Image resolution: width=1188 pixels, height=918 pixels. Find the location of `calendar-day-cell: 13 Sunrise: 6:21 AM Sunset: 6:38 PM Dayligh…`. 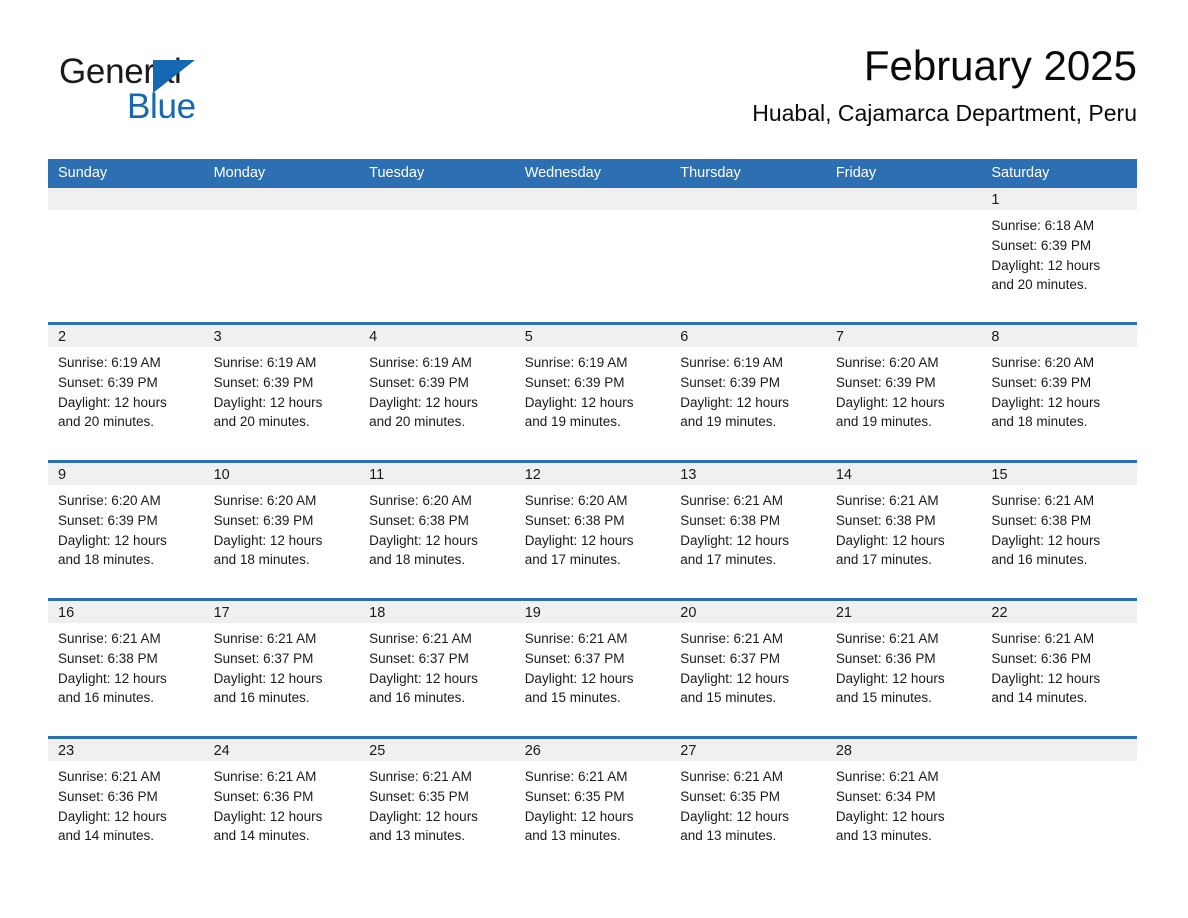

calendar-day-cell: 13 Sunrise: 6:21 AM Sunset: 6:38 PM Dayligh… is located at coordinates (748, 530).